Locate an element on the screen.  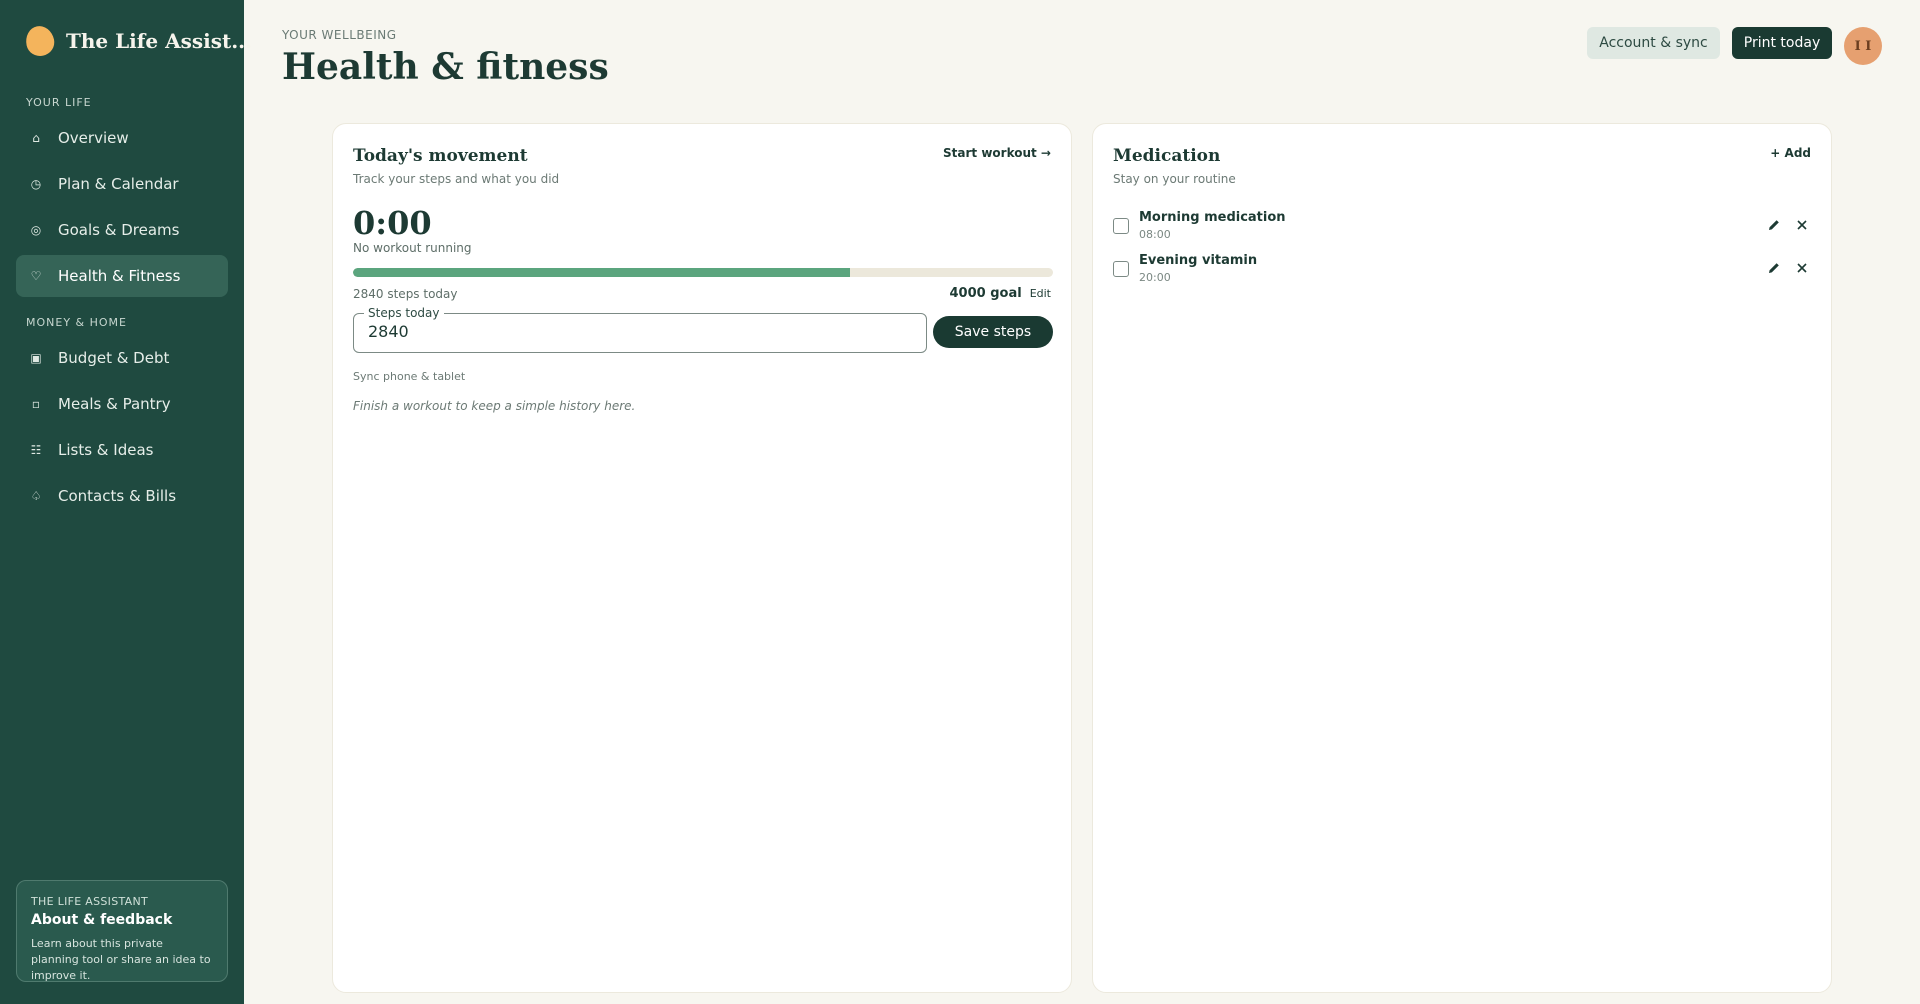
sidebar-item-lists-ideas: ☷ Lists & Ideas is located at coordinates (122, 450).